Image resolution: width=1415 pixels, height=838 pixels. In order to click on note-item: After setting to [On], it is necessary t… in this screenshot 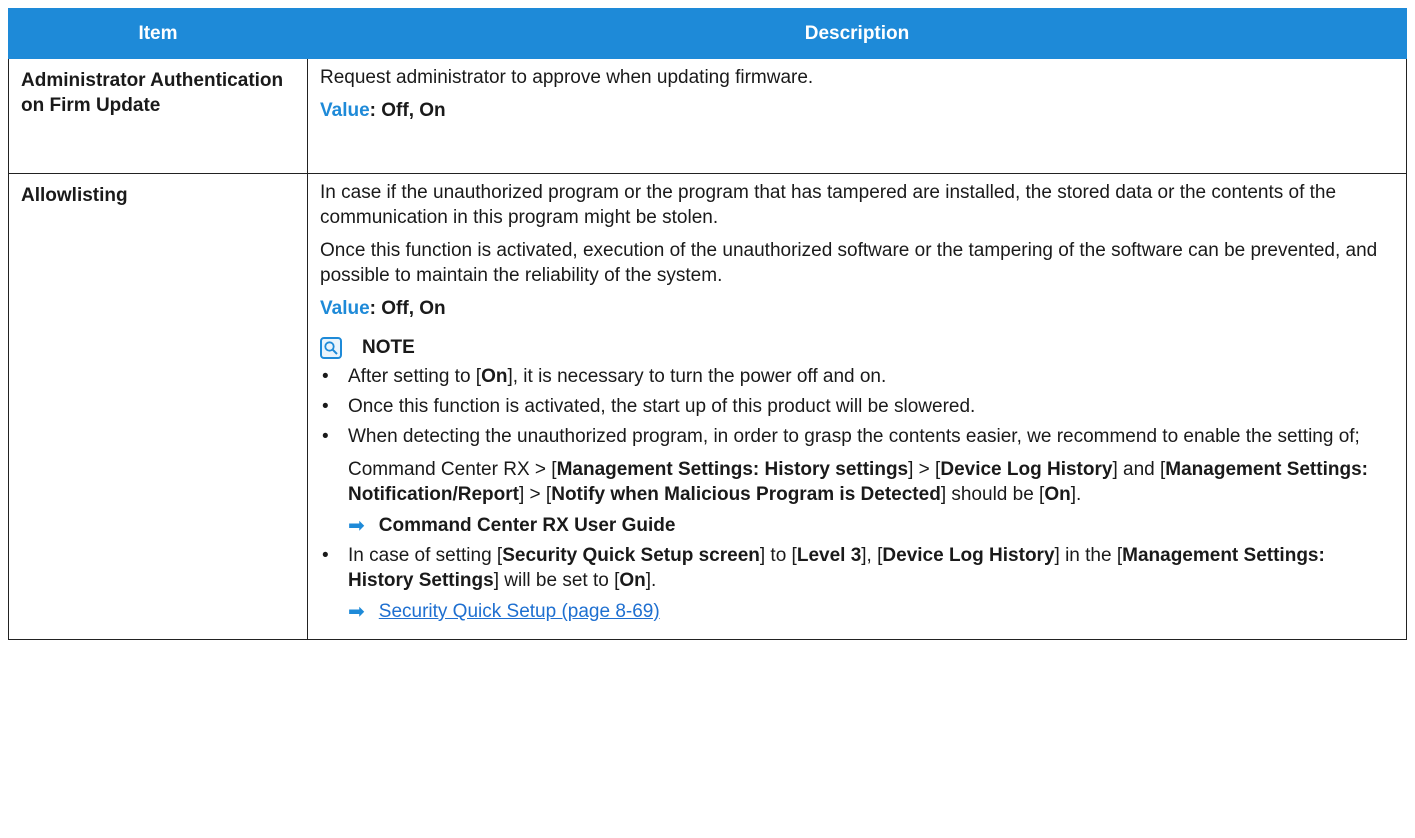, I will do `click(857, 376)`.